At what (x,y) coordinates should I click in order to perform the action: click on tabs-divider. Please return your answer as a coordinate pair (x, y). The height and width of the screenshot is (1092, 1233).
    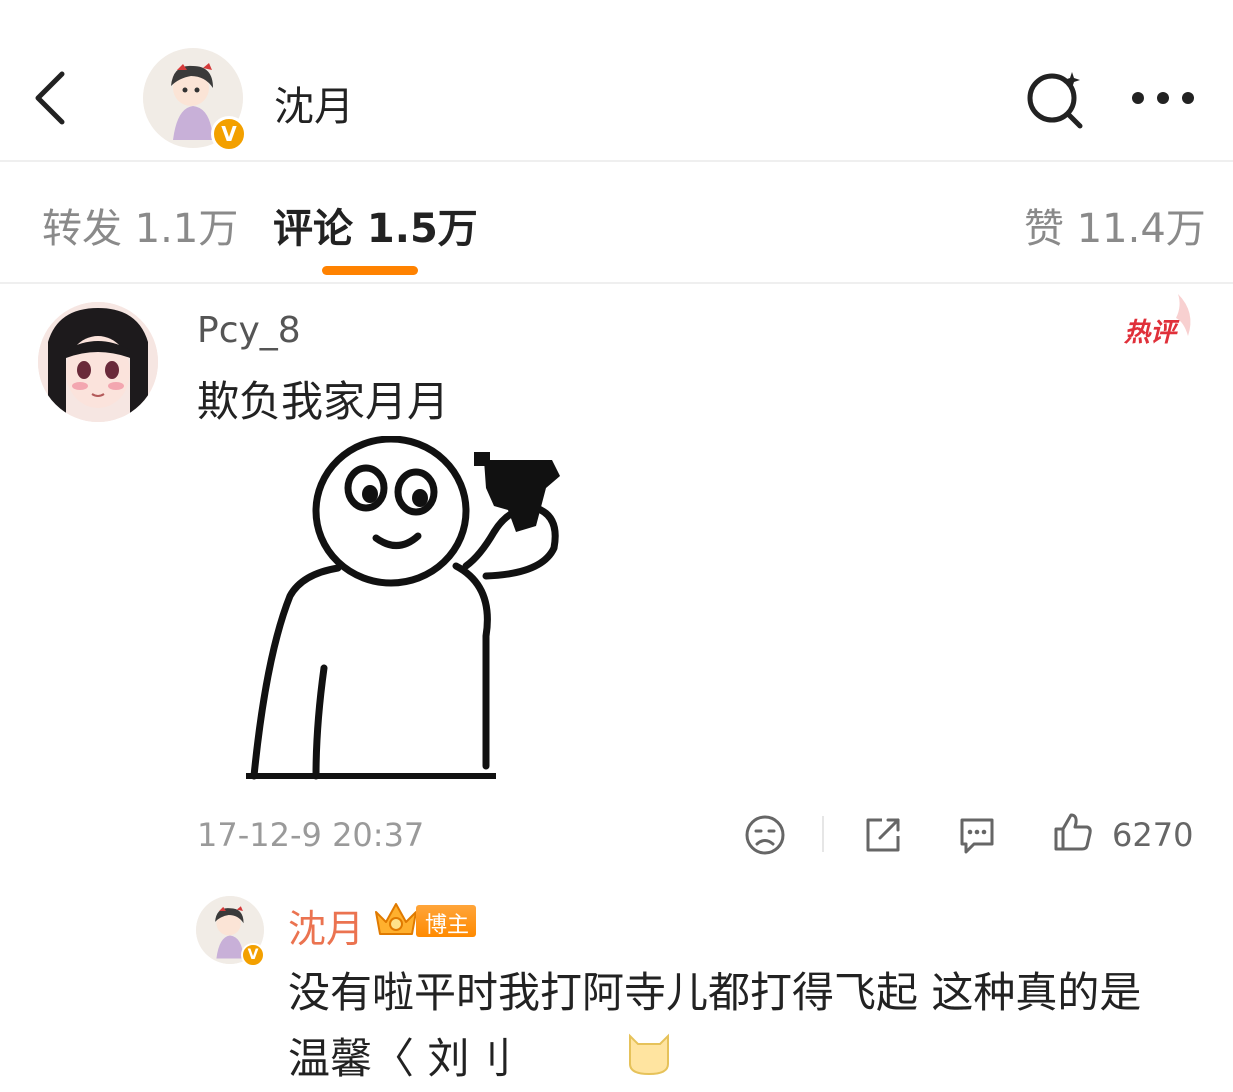
    Looking at the image, I should click on (616, 283).